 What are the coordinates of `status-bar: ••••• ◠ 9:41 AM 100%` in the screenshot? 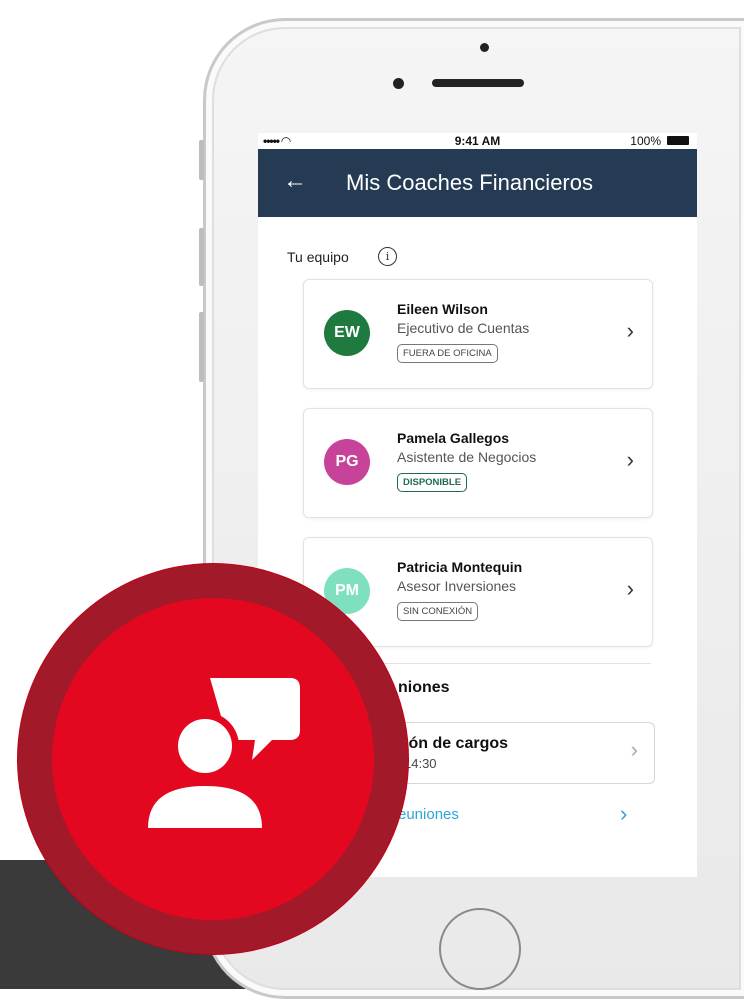 It's located at (477, 141).